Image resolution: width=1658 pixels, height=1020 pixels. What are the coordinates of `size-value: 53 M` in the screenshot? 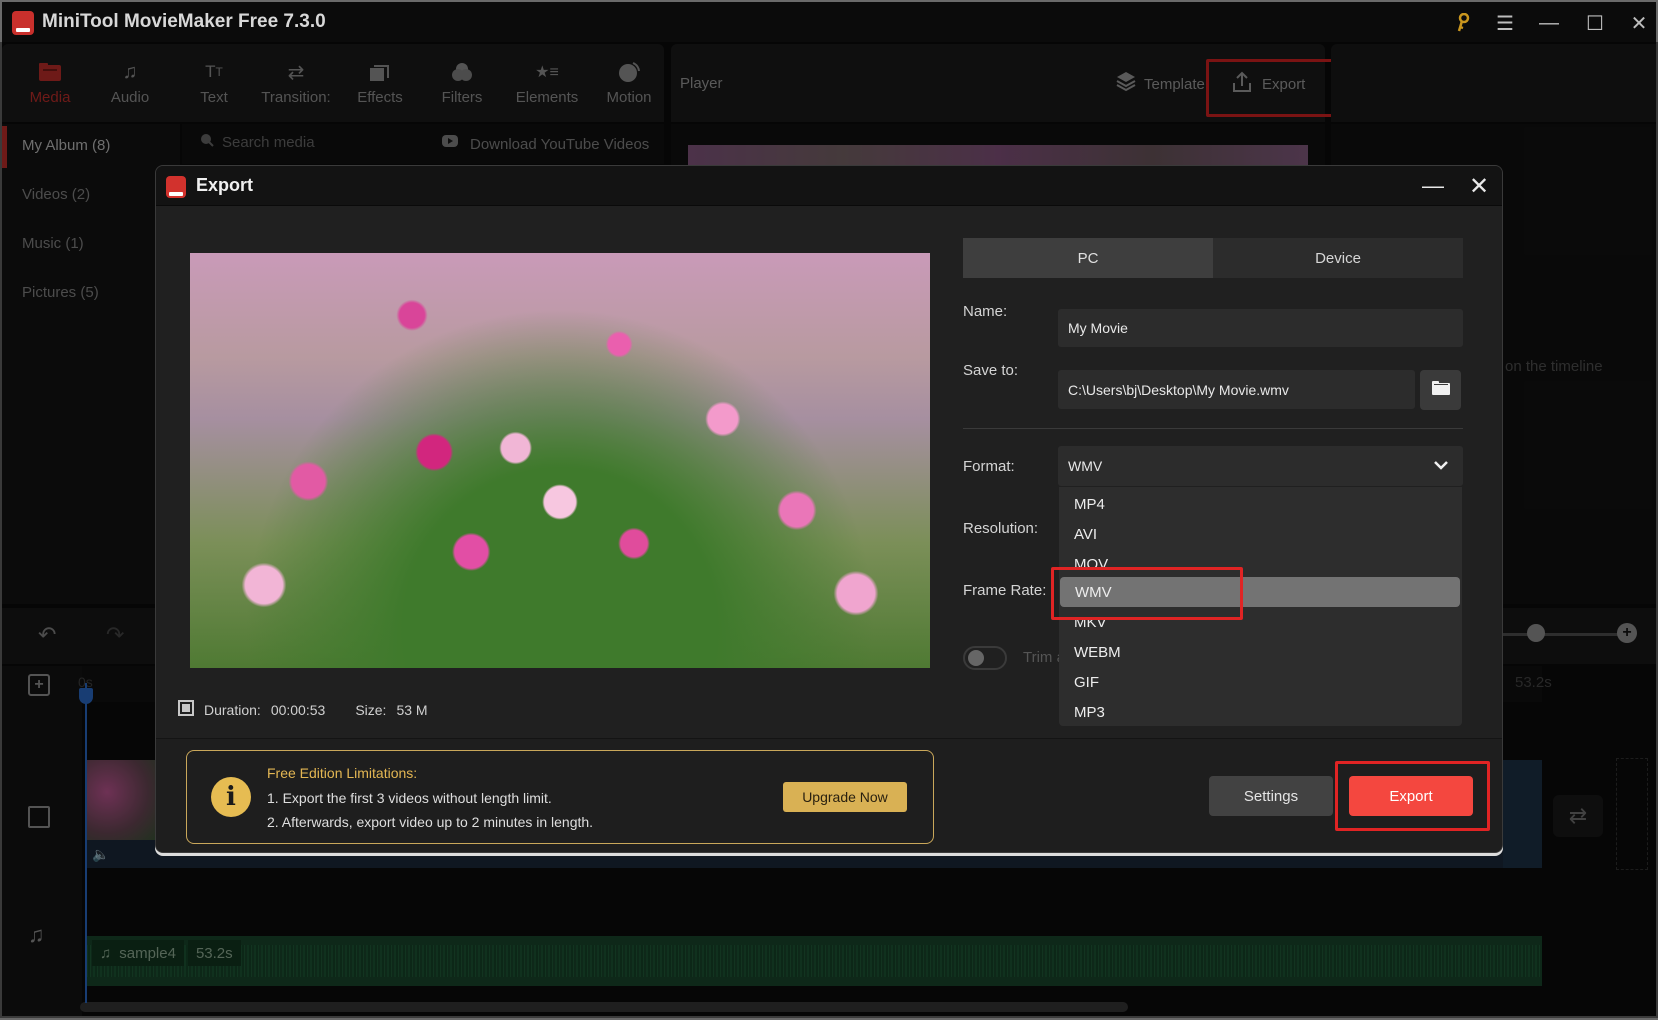 It's located at (412, 709).